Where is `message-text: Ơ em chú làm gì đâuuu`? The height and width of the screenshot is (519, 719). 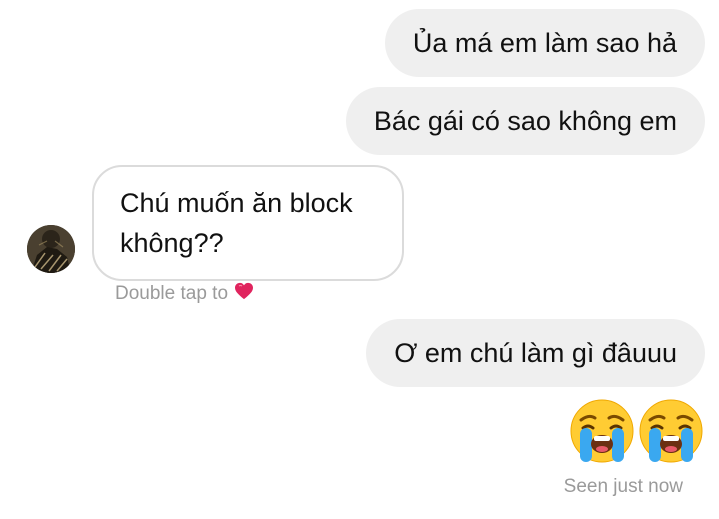 message-text: Ơ em chú làm gì đâuuu is located at coordinates (535, 353).